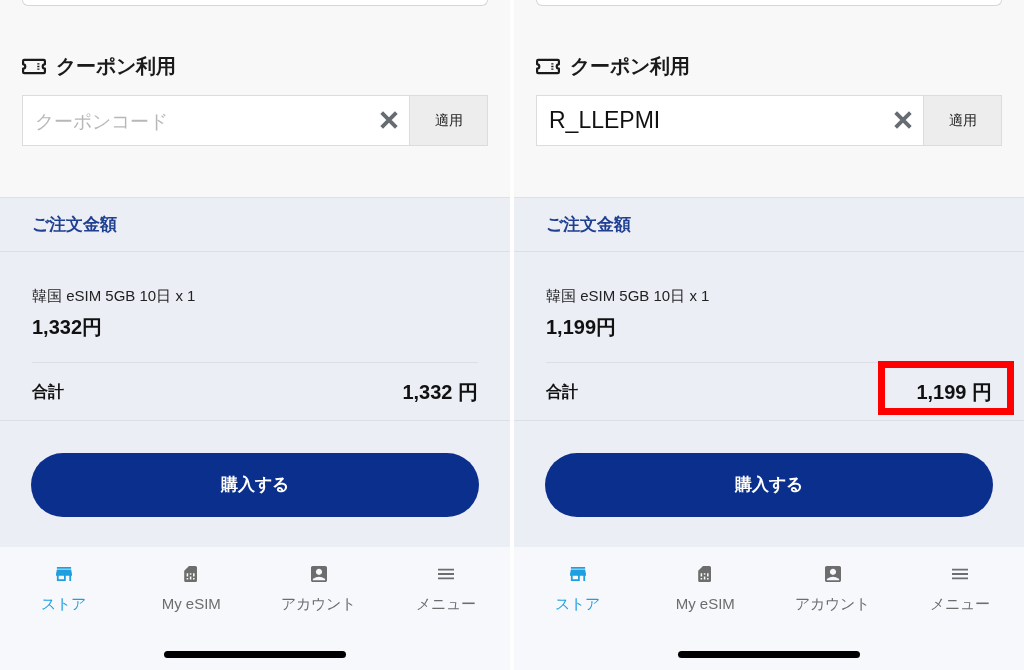 The height and width of the screenshot is (670, 1024). What do you see at coordinates (216, 120) in the screenshot?
I see `coupon-code-field: クーポンコード` at bounding box center [216, 120].